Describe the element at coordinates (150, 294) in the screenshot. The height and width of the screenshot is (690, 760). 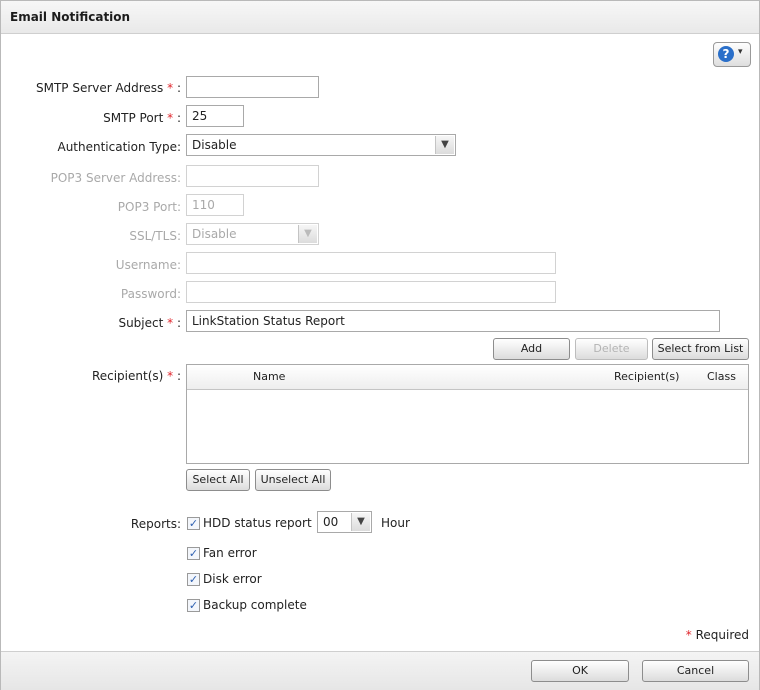
I see `password-label: Password:` at that location.